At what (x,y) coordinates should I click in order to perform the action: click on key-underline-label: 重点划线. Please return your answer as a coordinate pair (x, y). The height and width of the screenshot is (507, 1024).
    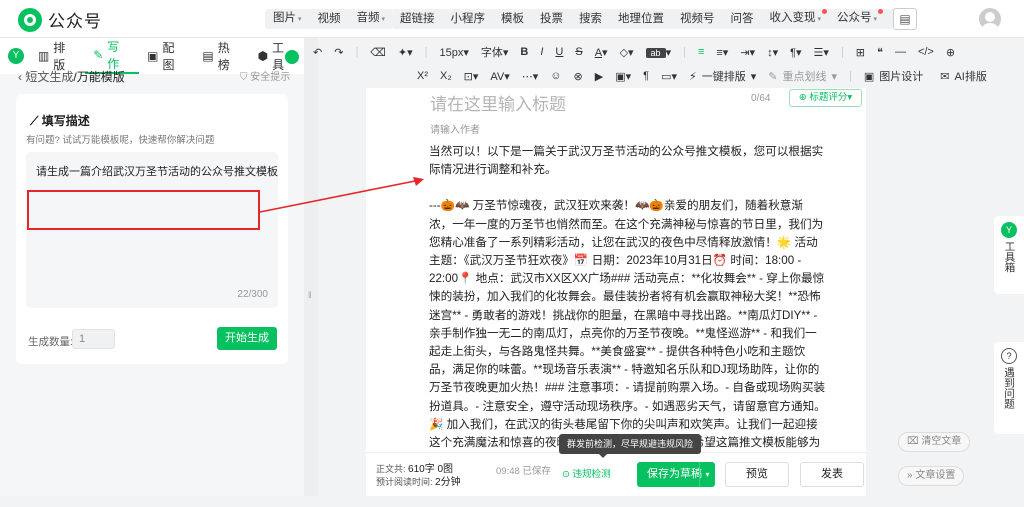
    Looking at the image, I should click on (804, 77).